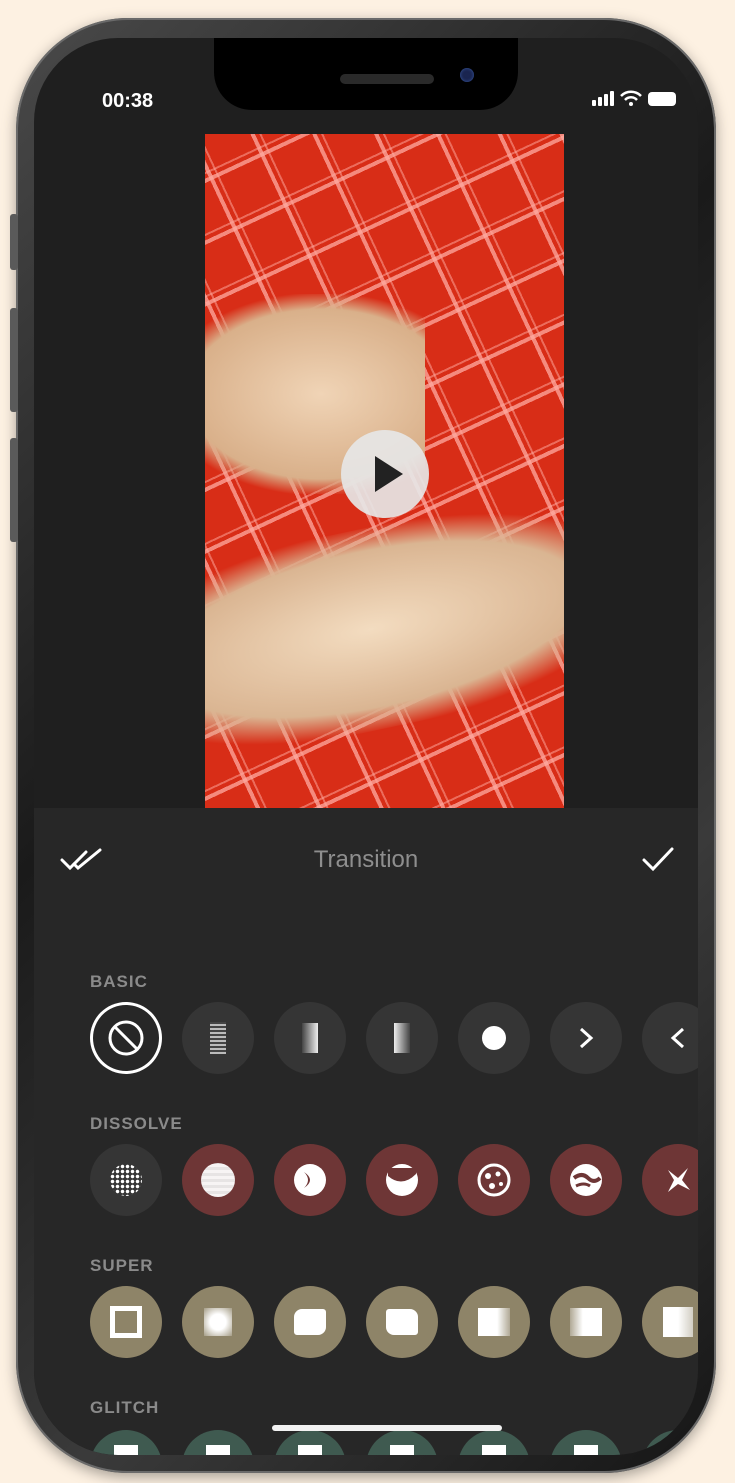 This screenshot has width=735, height=1483. I want to click on wave-circle-icon, so click(402, 1180).